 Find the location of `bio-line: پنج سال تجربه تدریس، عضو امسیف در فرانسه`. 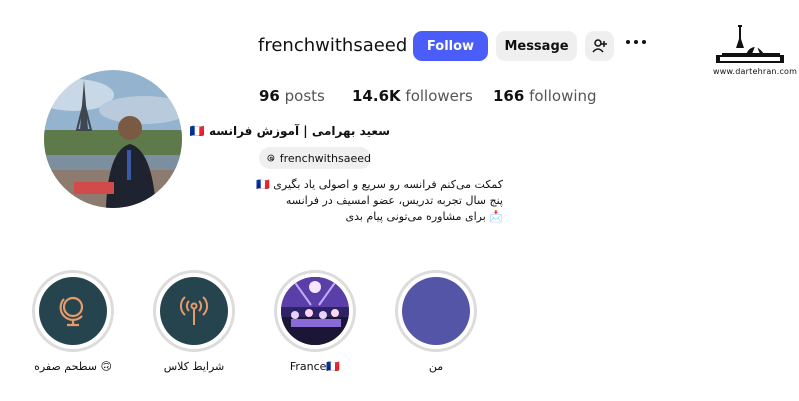

bio-line: پنج سال تجربه تدریس، عضو امسیف در فرانسه is located at coordinates (394, 200).